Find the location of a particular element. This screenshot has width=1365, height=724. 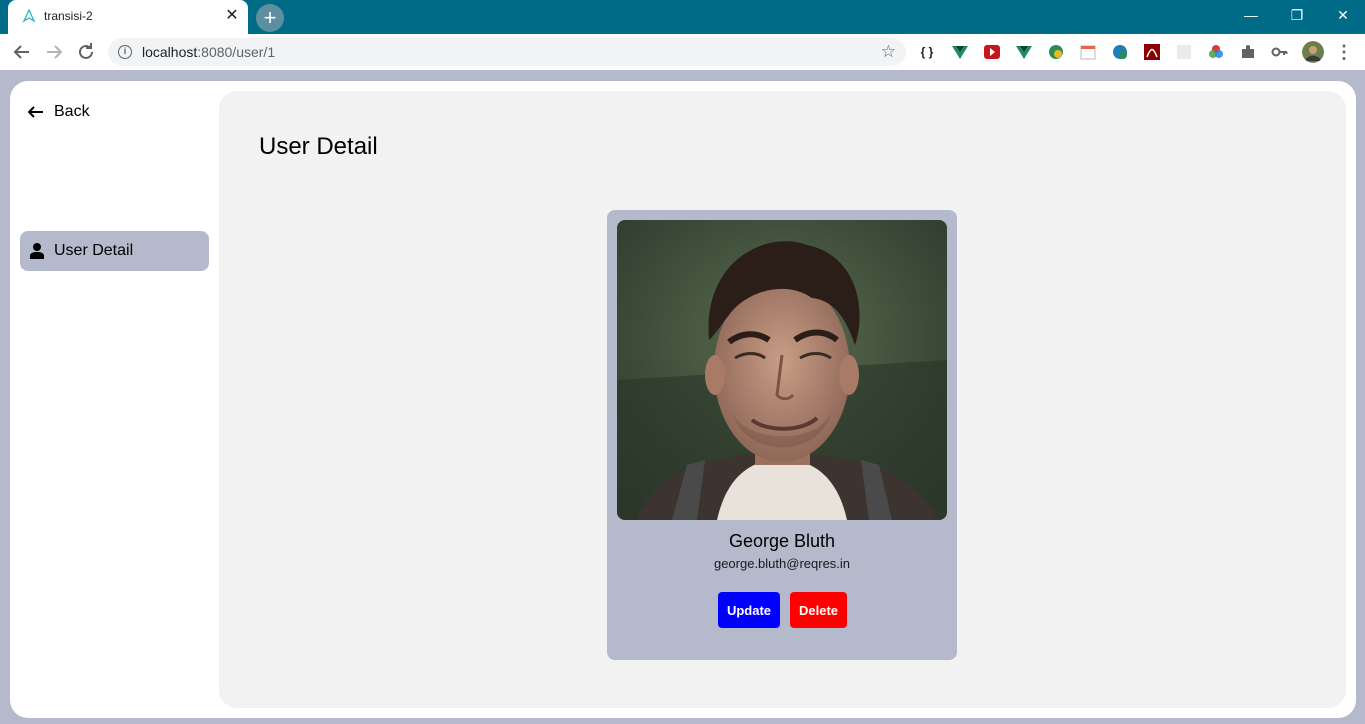

back-label: Back is located at coordinates (72, 111).